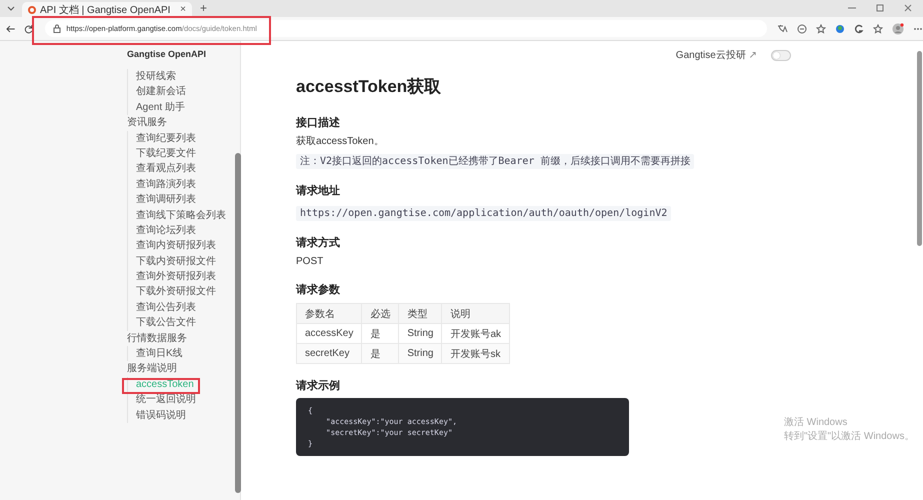 The height and width of the screenshot is (500, 923). Describe the element at coordinates (476, 314) in the screenshot. I see `column-header: 说明` at that location.